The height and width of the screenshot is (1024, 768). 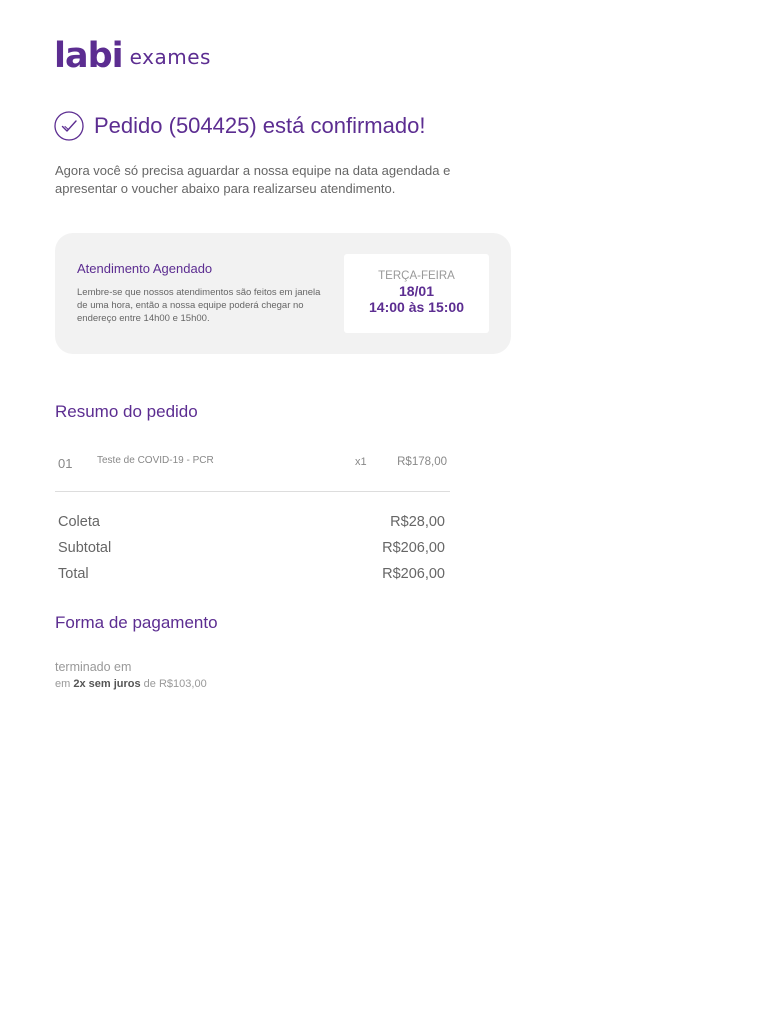 What do you see at coordinates (65, 463) in the screenshot?
I see `item-number: 01` at bounding box center [65, 463].